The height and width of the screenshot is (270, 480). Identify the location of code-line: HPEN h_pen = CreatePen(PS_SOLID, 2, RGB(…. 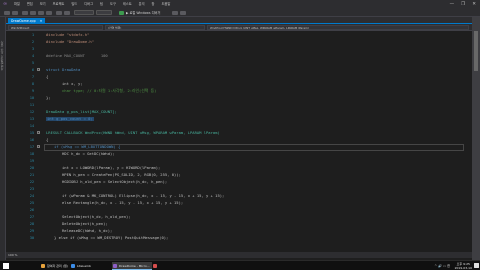
(121, 175).